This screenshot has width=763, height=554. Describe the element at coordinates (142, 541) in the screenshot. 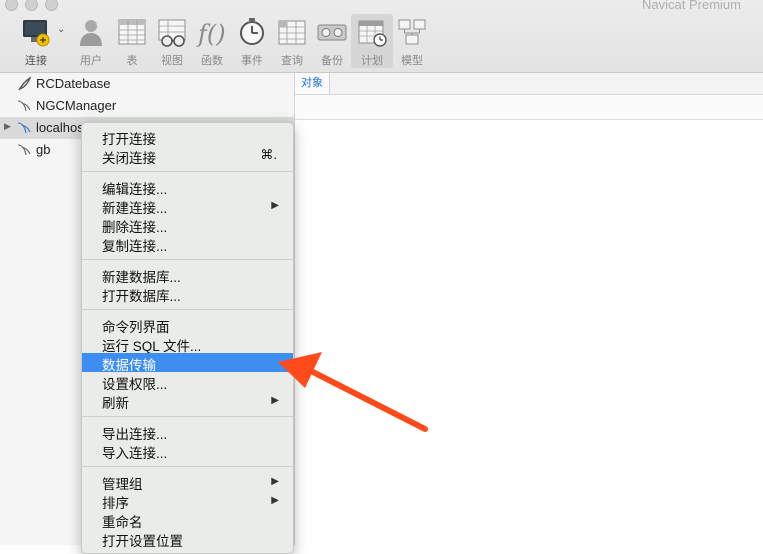

I see `menu-item-label: 打开设置位置` at that location.